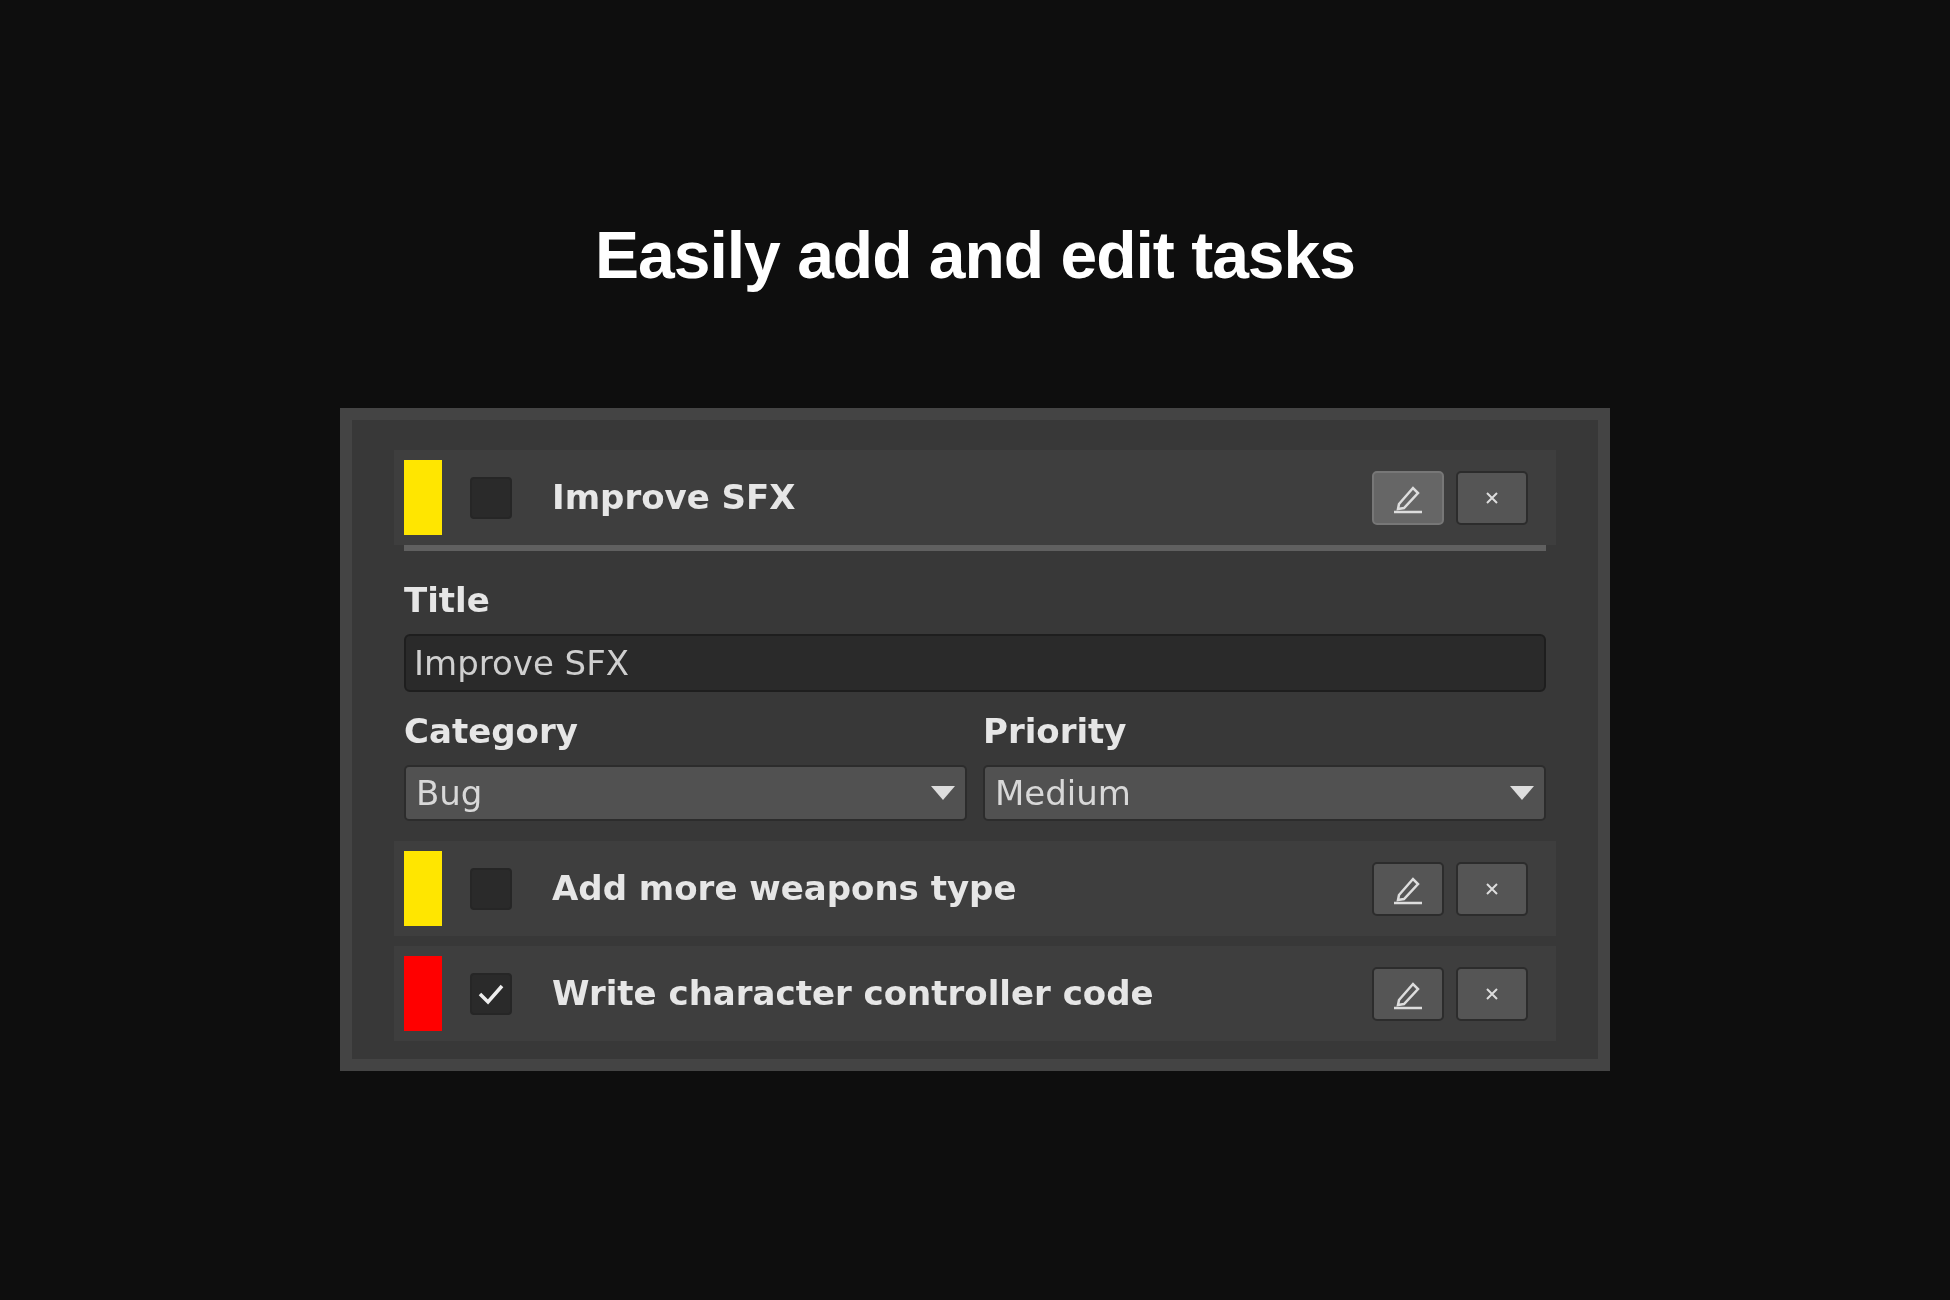 The width and height of the screenshot is (1950, 1300). What do you see at coordinates (1264, 793) in the screenshot?
I see `priority-dropdown: Medium` at bounding box center [1264, 793].